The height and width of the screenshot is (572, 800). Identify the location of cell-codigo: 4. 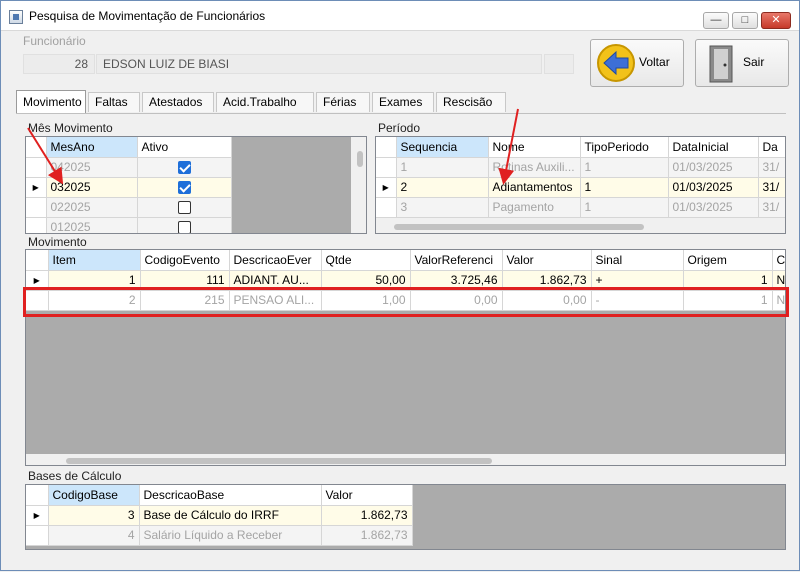
(94, 535).